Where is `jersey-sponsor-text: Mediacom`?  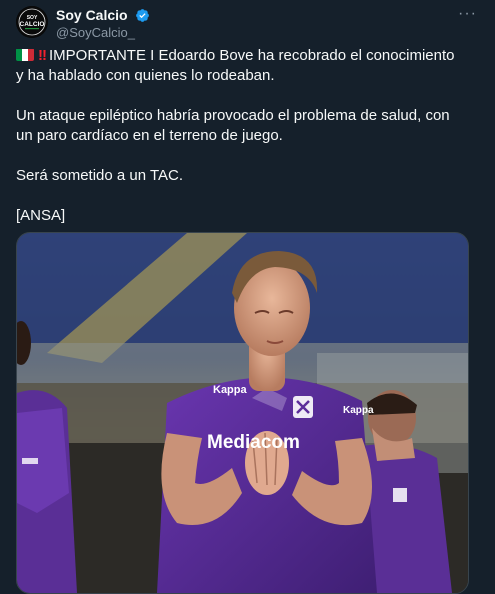
jersey-sponsor-text: Mediacom is located at coordinates (253, 442).